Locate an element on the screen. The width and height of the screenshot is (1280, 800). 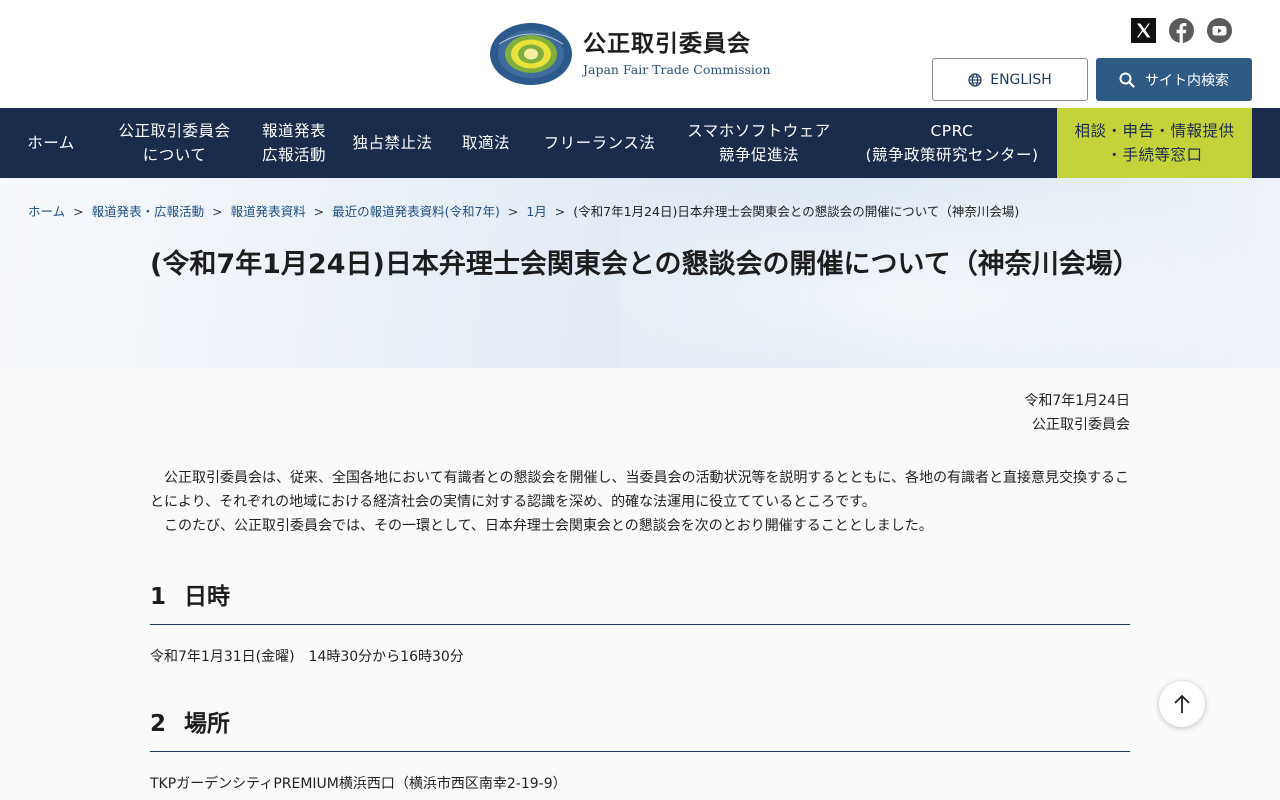
globe-icon is located at coordinates (975, 79).